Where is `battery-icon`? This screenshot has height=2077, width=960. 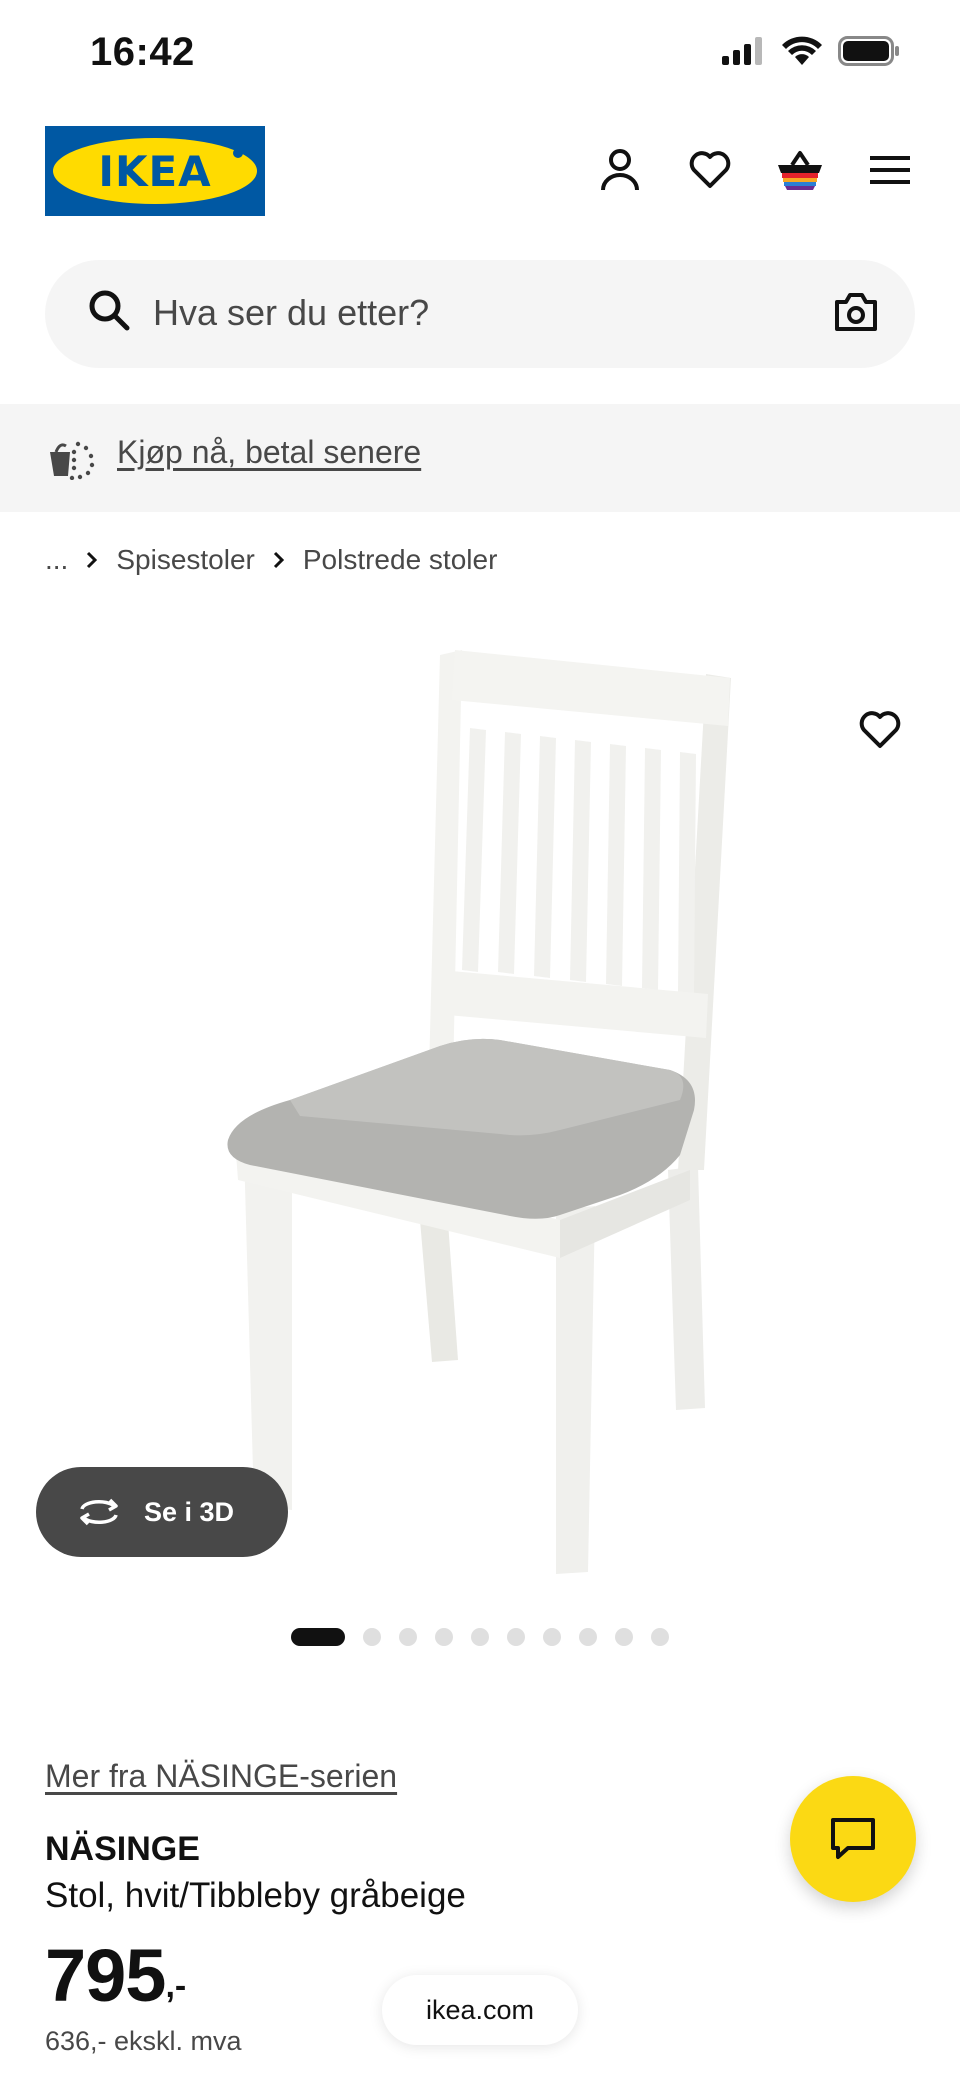
battery-icon is located at coordinates (868, 51).